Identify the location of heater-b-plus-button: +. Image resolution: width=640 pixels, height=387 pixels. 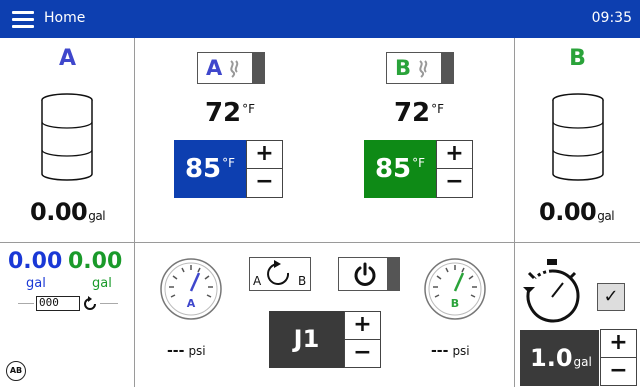
(454, 155).